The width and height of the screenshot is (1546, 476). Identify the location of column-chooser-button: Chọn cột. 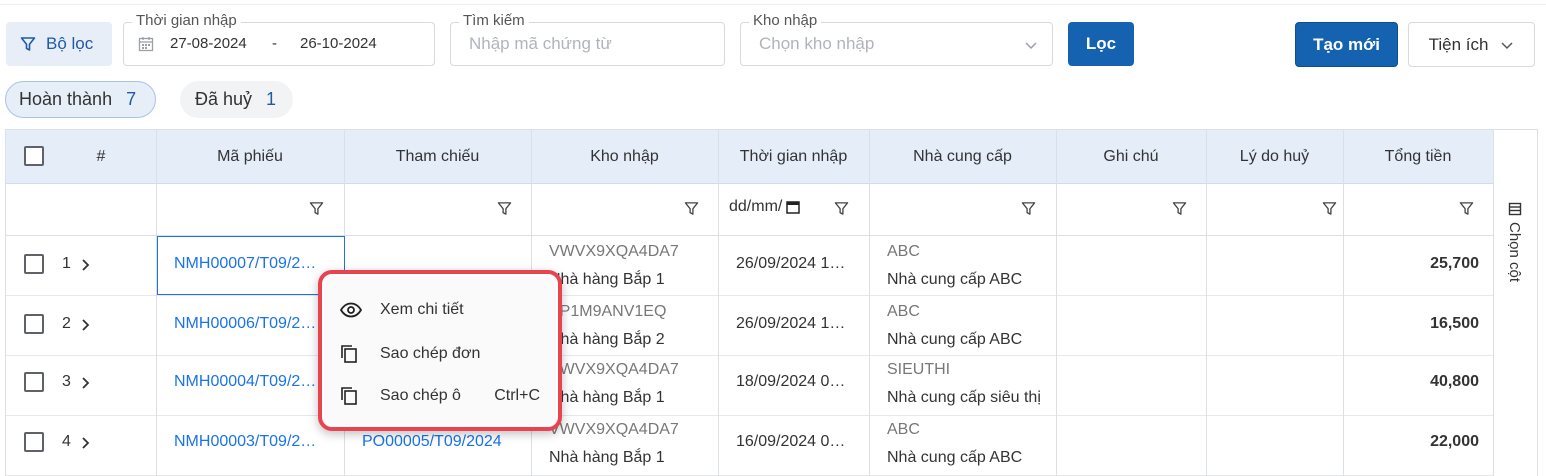
(1514, 242).